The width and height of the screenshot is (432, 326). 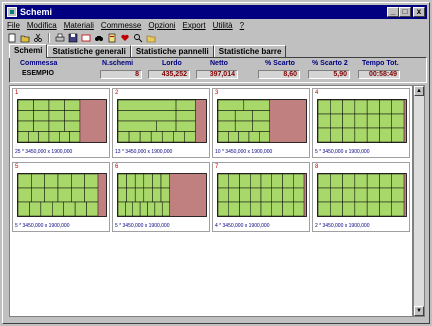 What do you see at coordinates (86, 38) in the screenshot?
I see `image-icon` at bounding box center [86, 38].